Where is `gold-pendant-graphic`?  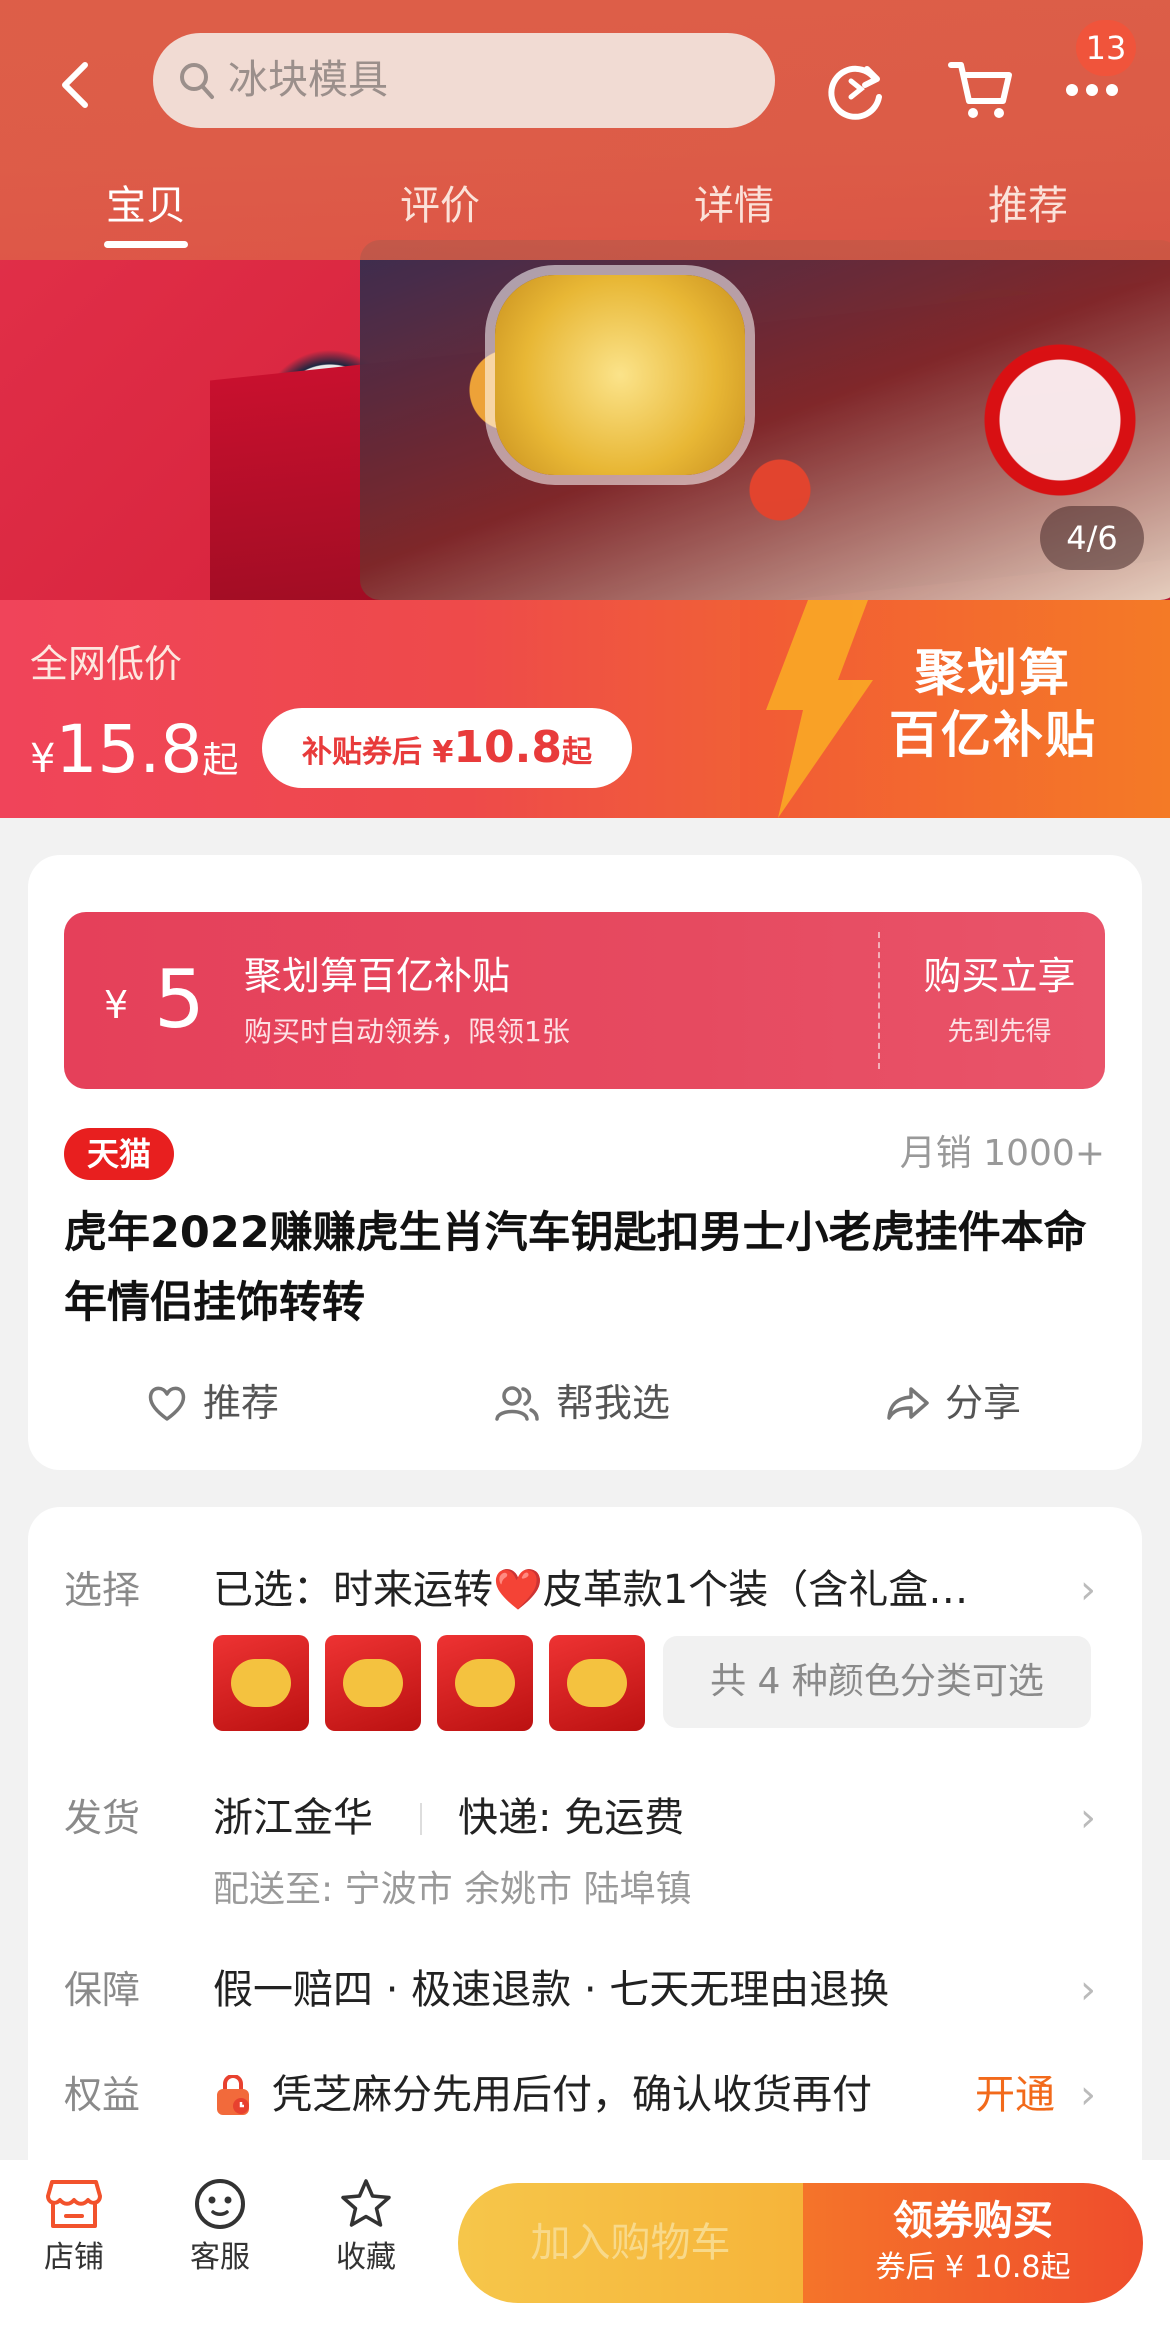
gold-pendant-graphic is located at coordinates (620, 375).